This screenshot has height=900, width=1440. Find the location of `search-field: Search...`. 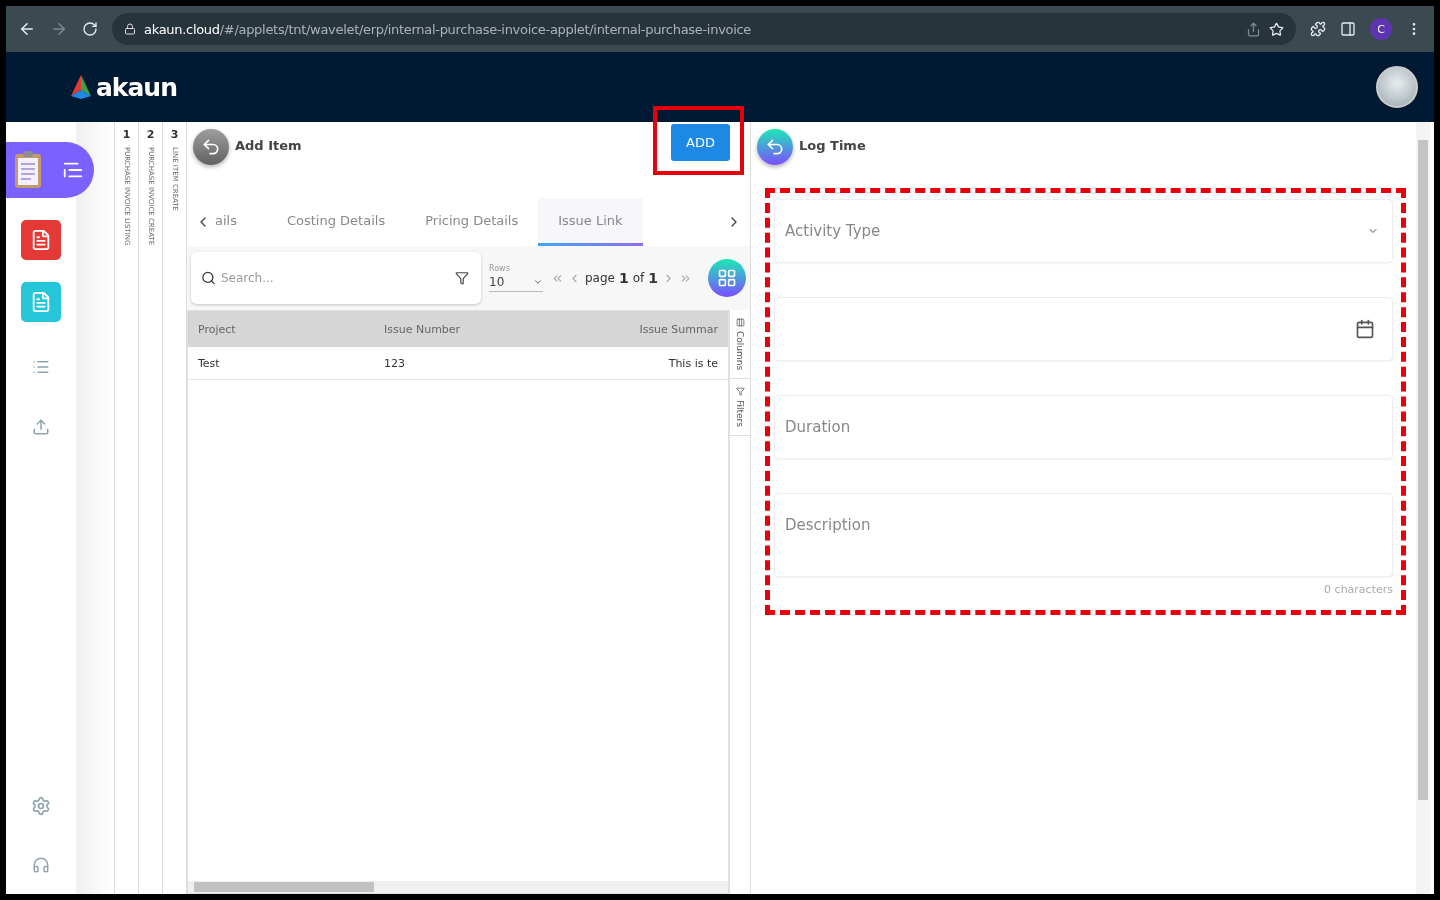

search-field: Search... is located at coordinates (336, 278).